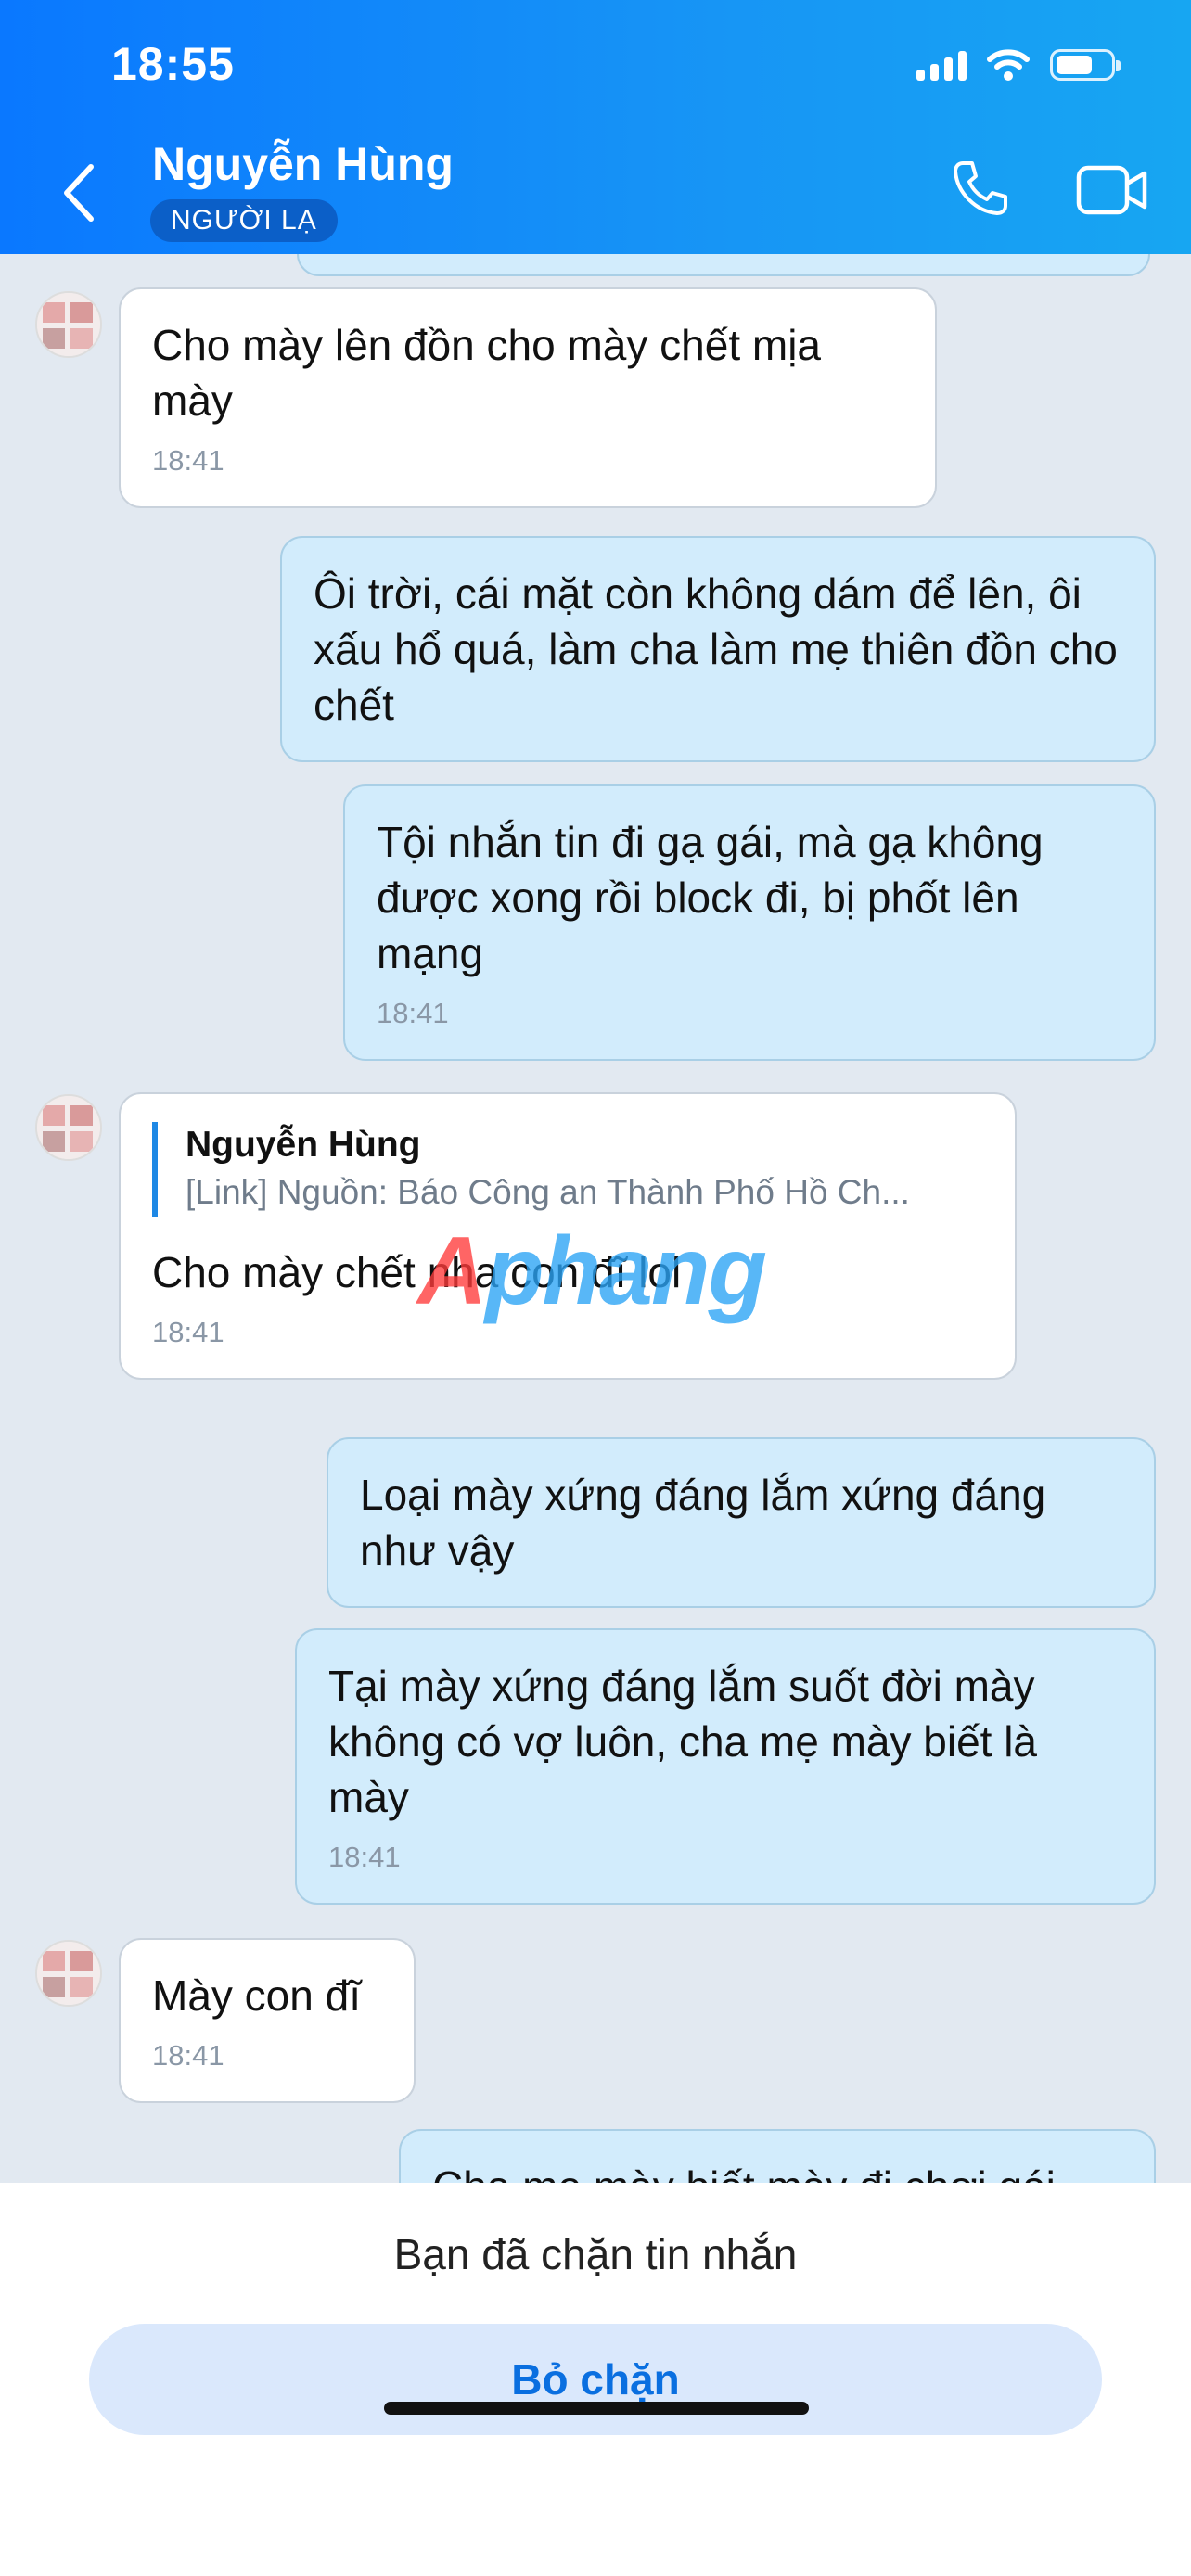  What do you see at coordinates (703, 1523) in the screenshot?
I see `message-text: Loại mày xứng đáng lắm xứng đáng như vậy` at bounding box center [703, 1523].